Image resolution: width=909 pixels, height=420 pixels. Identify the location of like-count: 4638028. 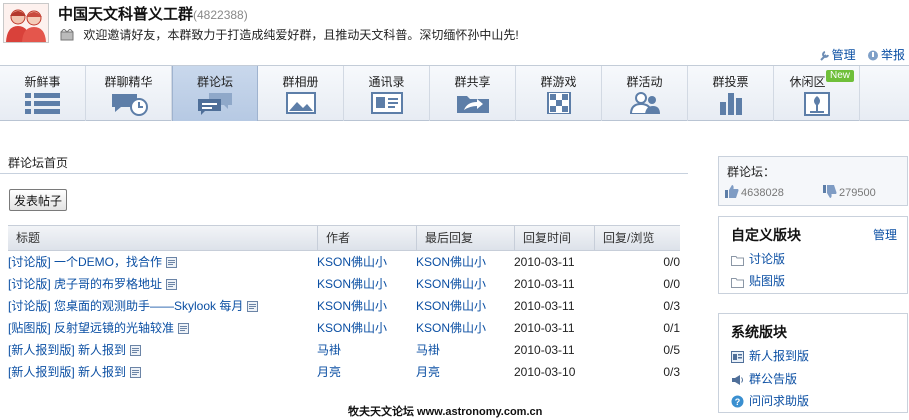
(754, 192).